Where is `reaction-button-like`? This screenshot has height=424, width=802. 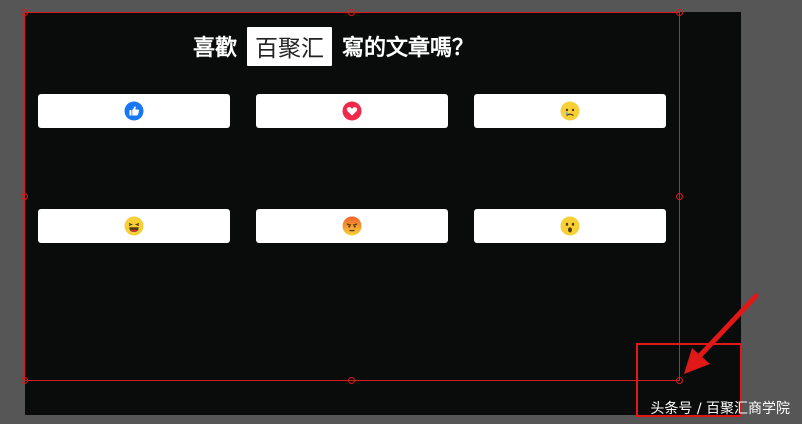 reaction-button-like is located at coordinates (134, 111).